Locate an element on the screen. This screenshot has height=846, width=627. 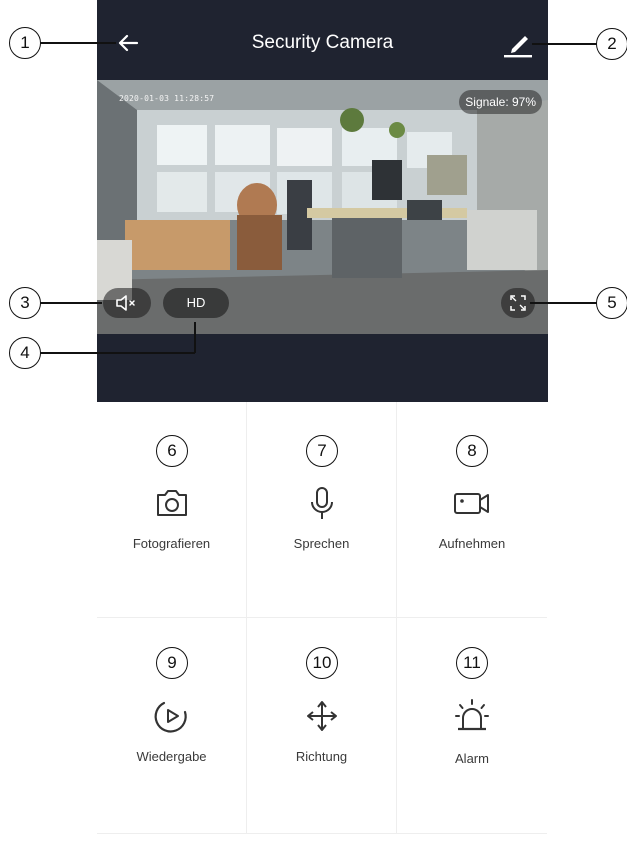
edit-button is located at coordinates (518, 44).